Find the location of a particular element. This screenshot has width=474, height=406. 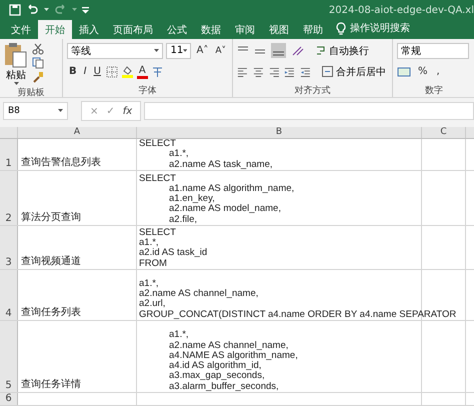

scissors-icon is located at coordinates (38, 49).